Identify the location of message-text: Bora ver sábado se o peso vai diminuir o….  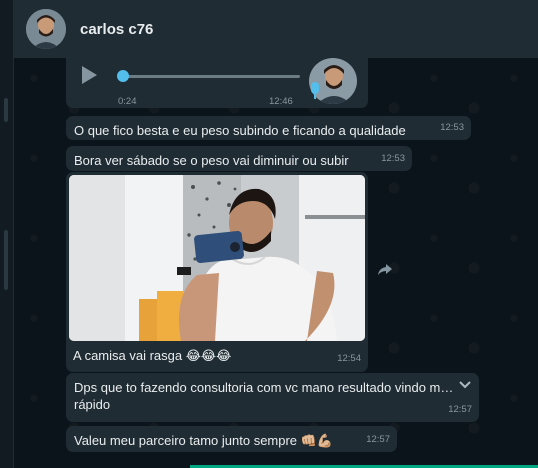
(211, 160).